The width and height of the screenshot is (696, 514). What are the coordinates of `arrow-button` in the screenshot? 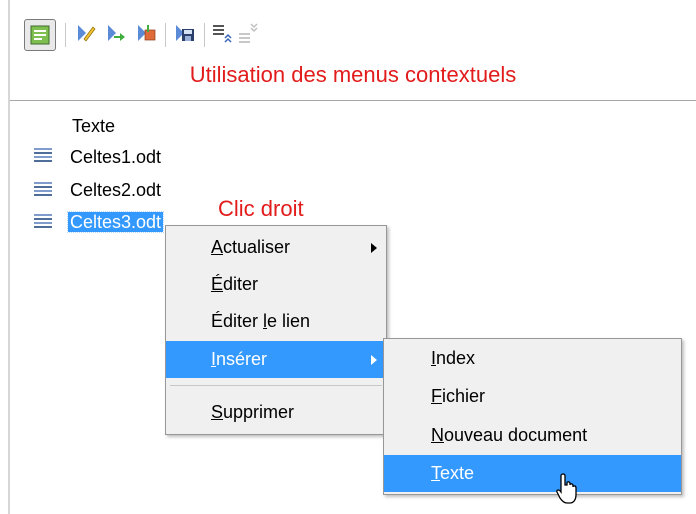 It's located at (116, 33).